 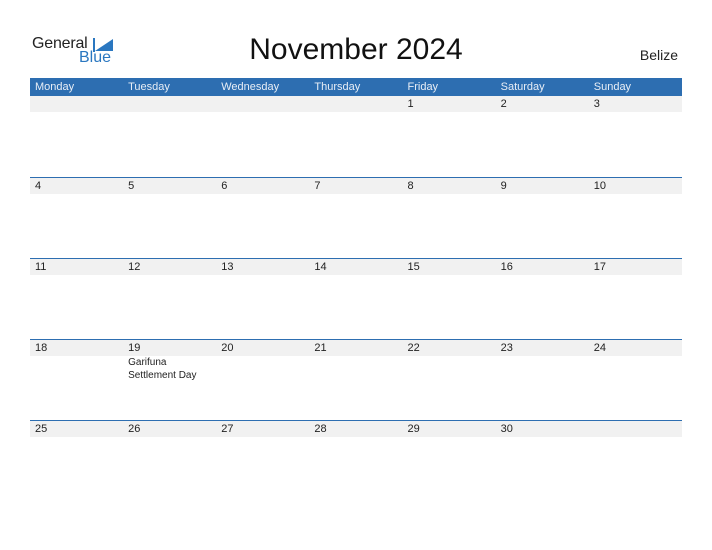 I want to click on day-number: 3, so click(x=596, y=104).